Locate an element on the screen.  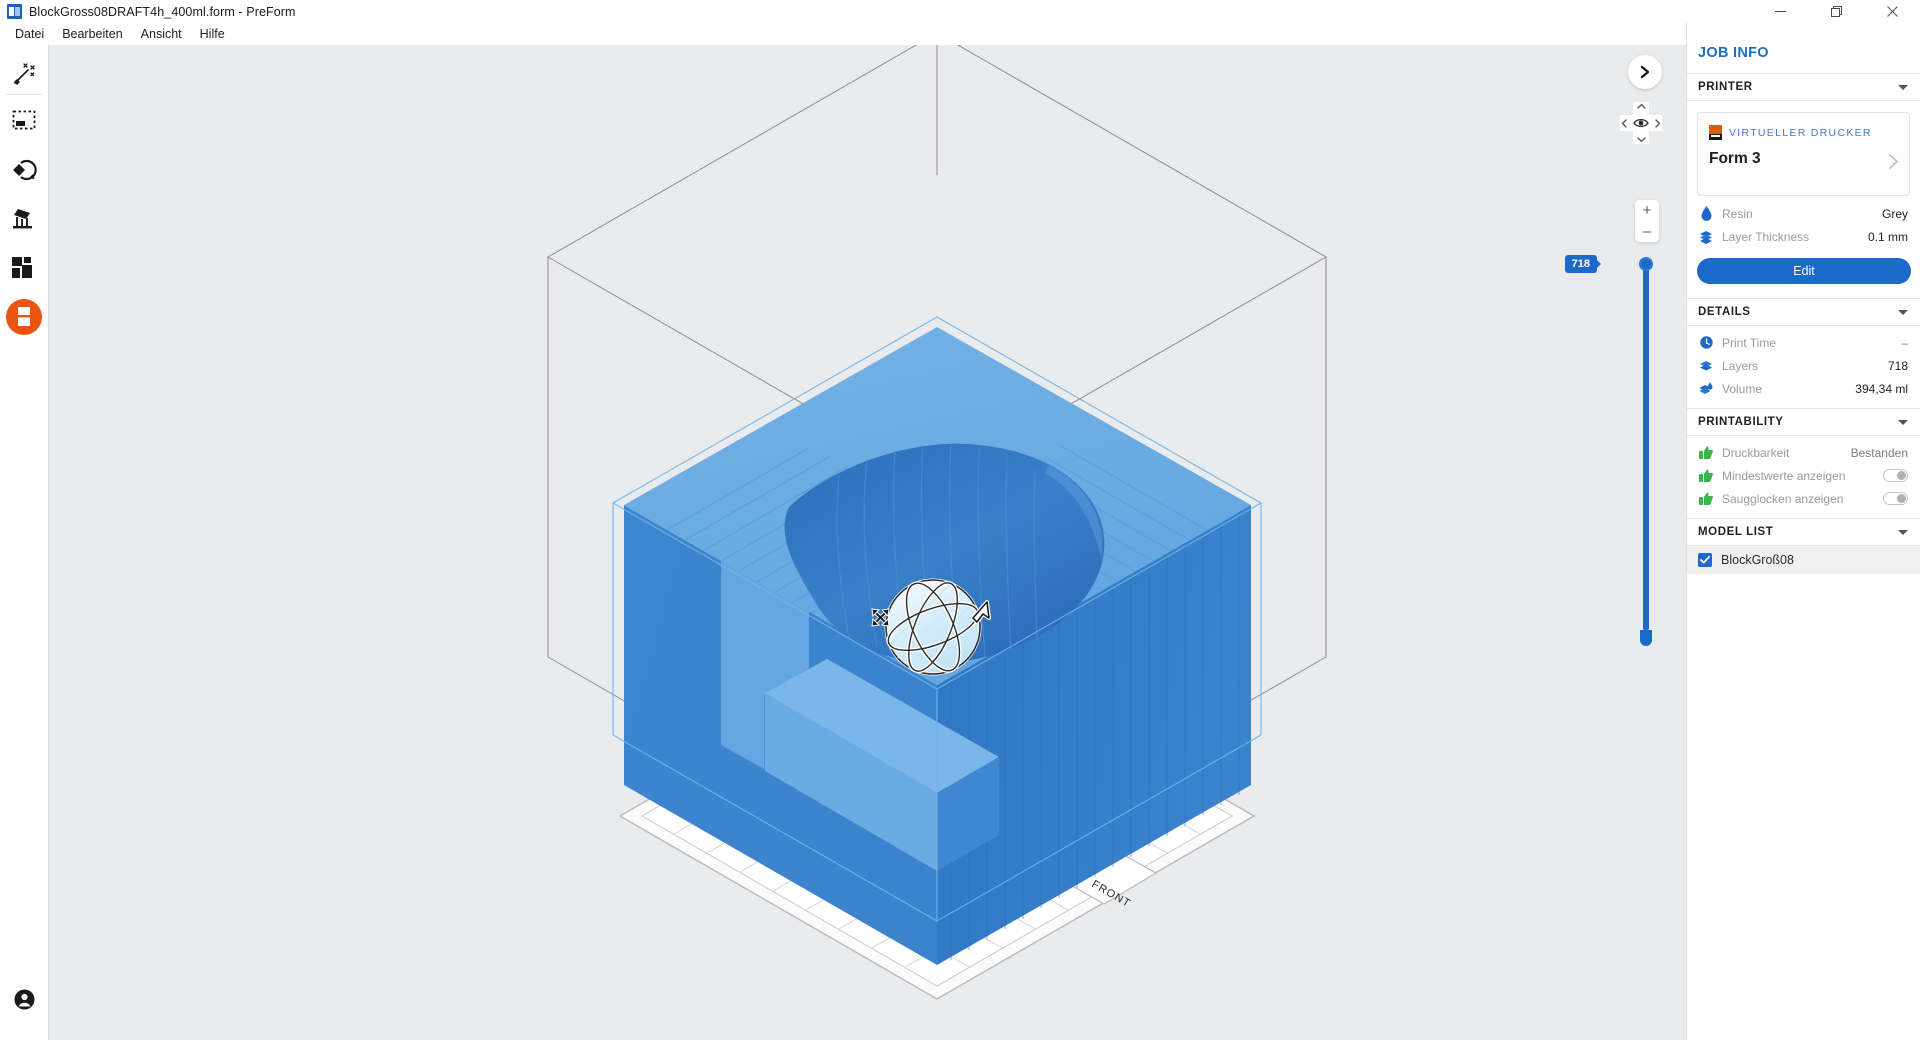
zoom-controls: + – is located at coordinates (1647, 221).